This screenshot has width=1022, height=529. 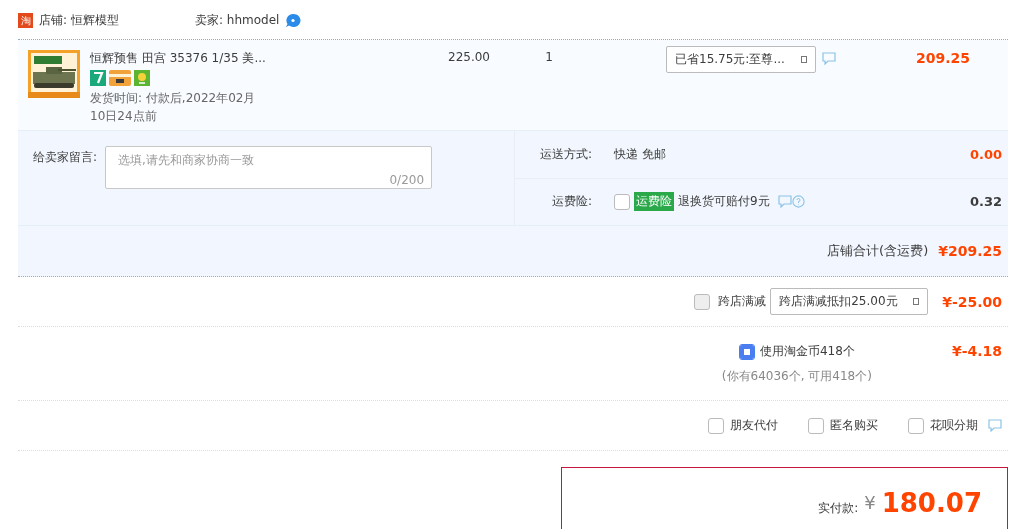 I want to click on cross-store-amount: ¥-25.00, so click(x=972, y=301).